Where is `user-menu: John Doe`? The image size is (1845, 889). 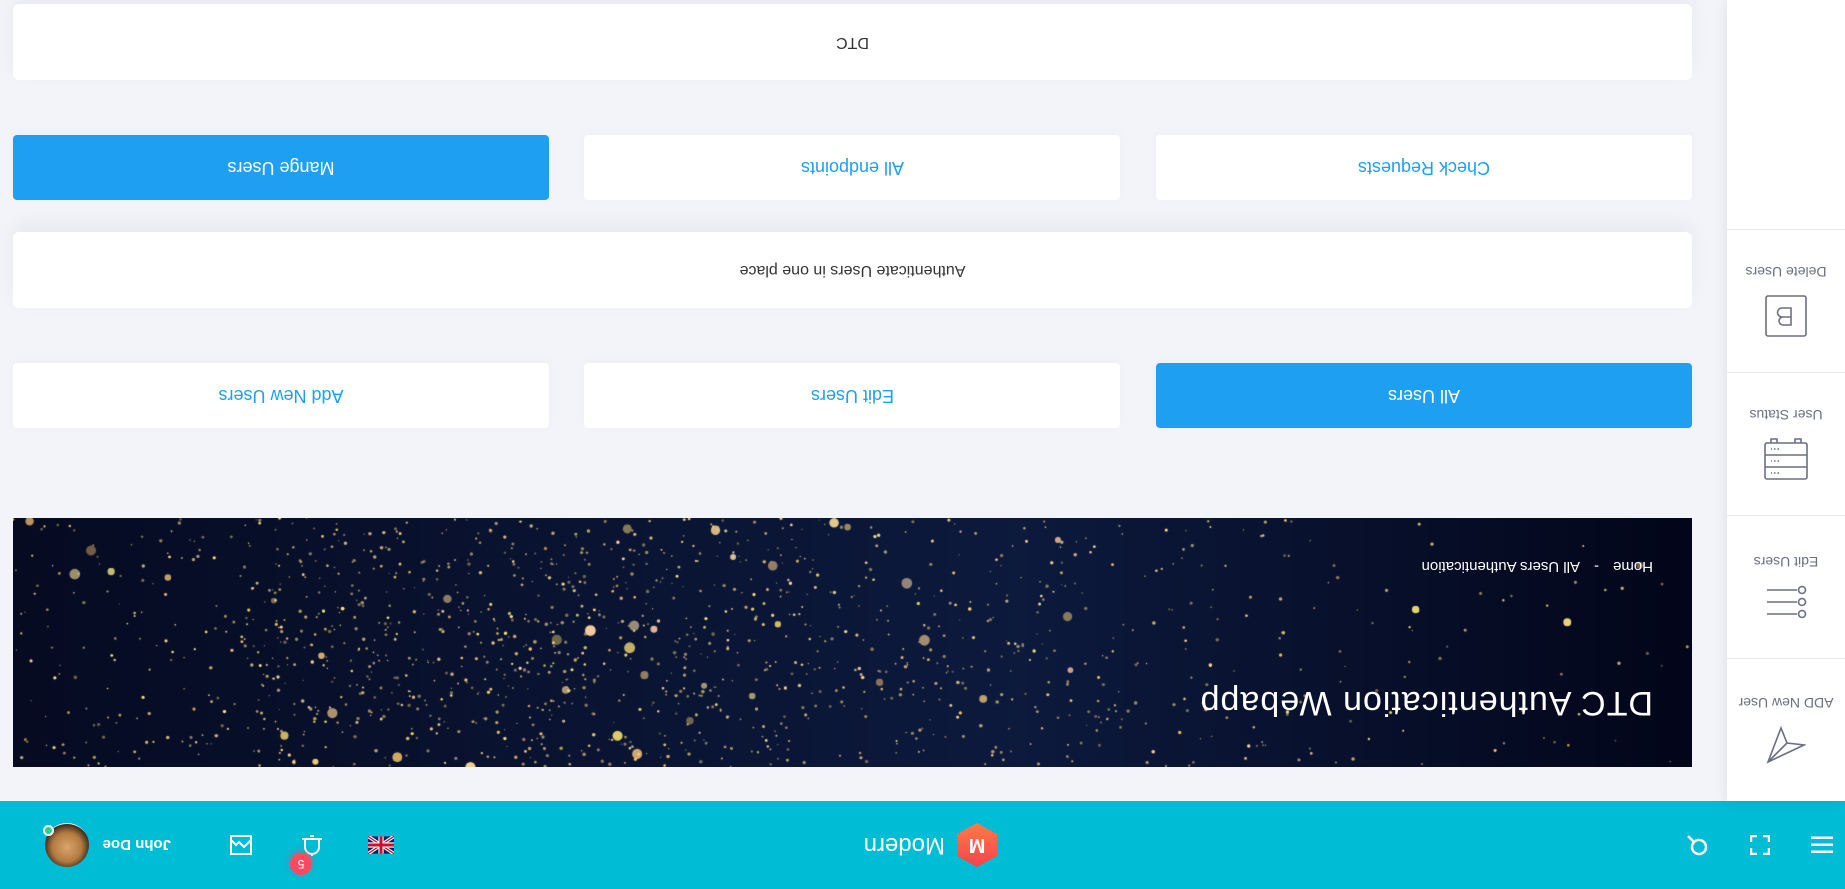
user-menu: John Doe is located at coordinates (106, 845).